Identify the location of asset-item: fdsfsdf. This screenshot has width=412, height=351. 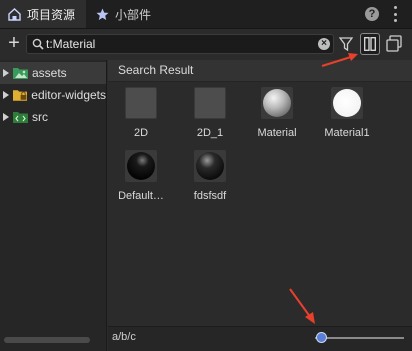
(210, 186).